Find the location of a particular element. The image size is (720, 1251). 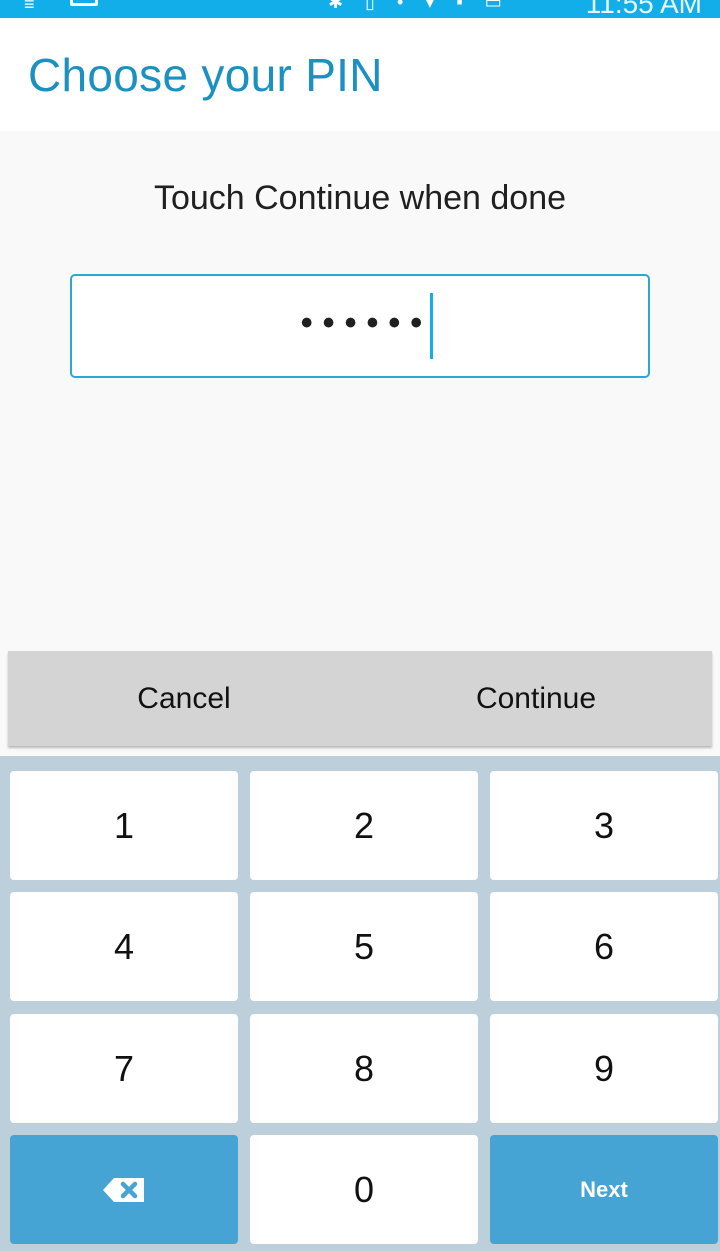

continue-button: Continue is located at coordinates (536, 698).